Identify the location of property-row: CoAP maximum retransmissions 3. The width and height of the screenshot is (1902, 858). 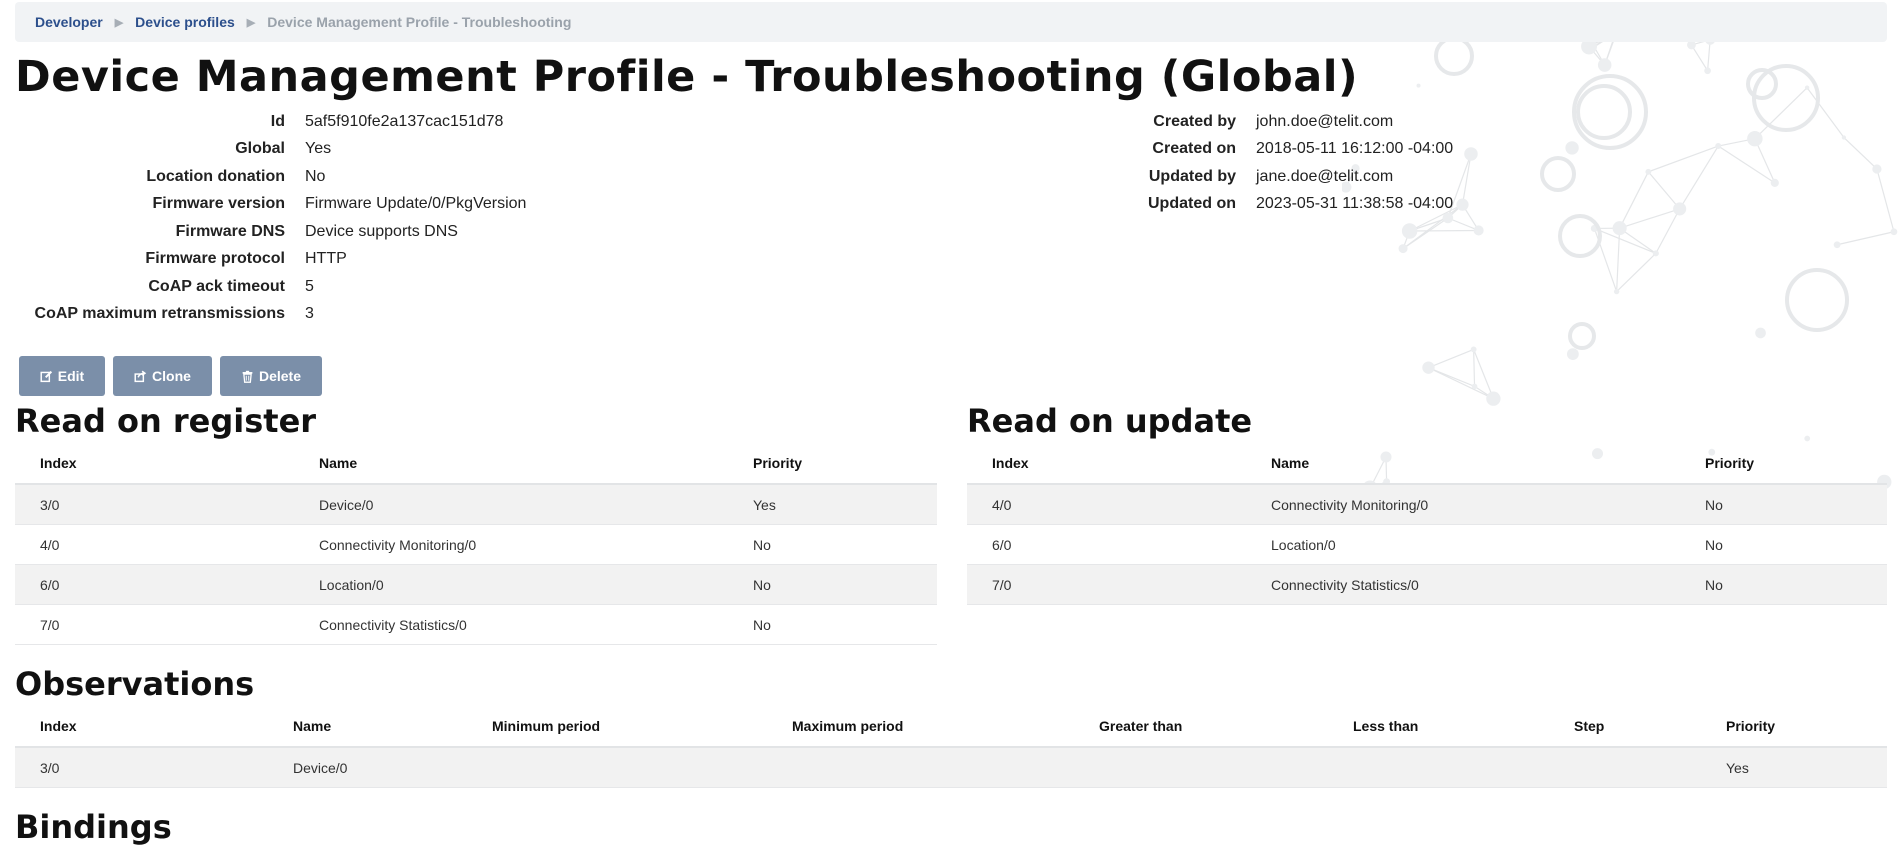
(270, 315).